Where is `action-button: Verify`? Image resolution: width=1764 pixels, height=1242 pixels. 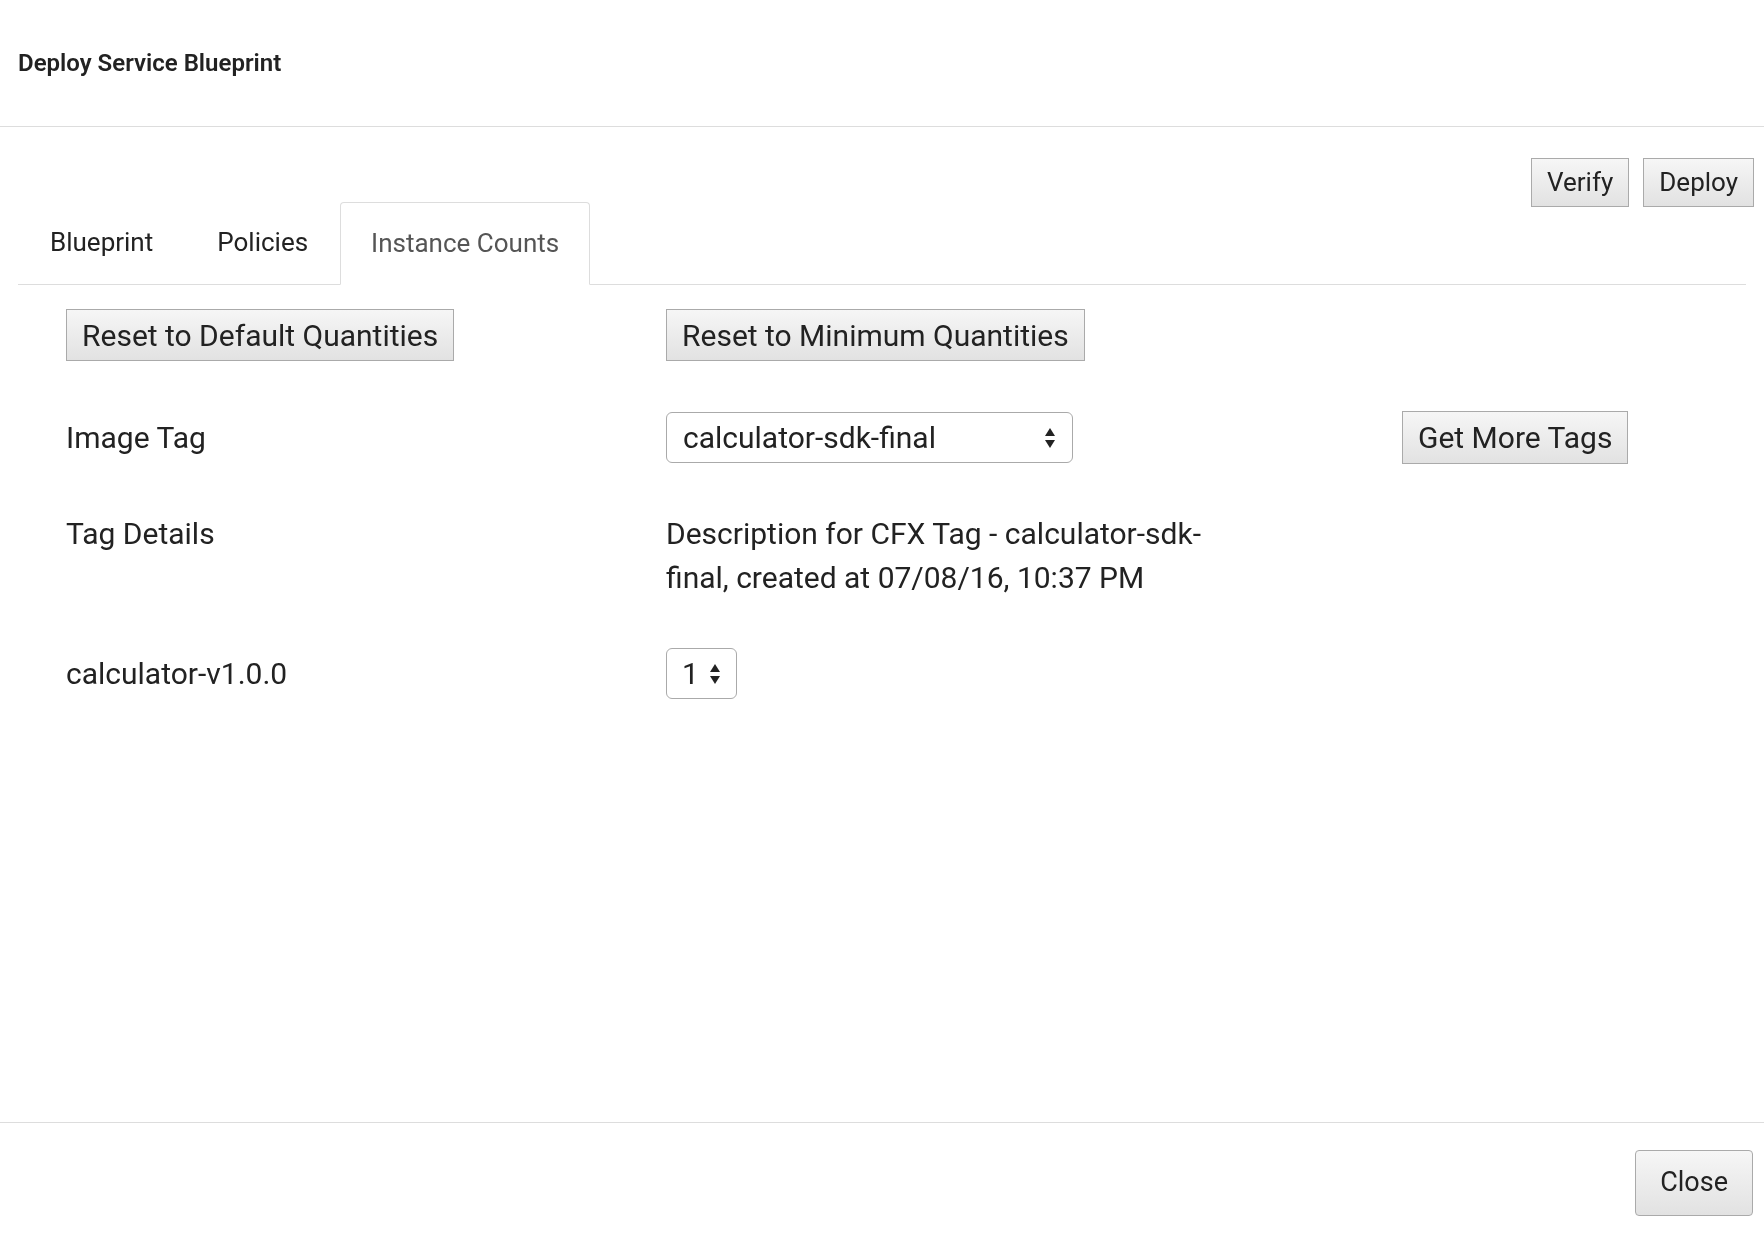 action-button: Verify is located at coordinates (1580, 182).